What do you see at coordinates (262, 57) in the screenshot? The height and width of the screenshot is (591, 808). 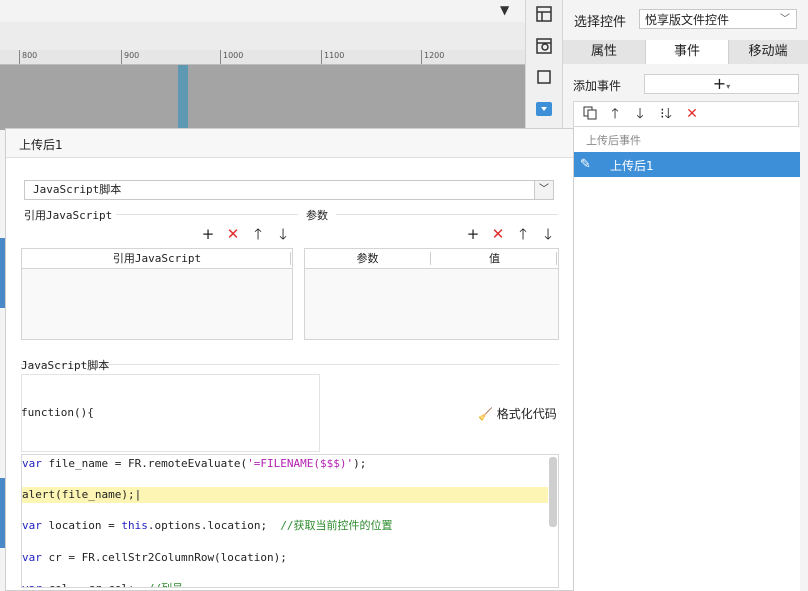 I see `horizontal-ruler: 800 900 1000 1100 1200` at bounding box center [262, 57].